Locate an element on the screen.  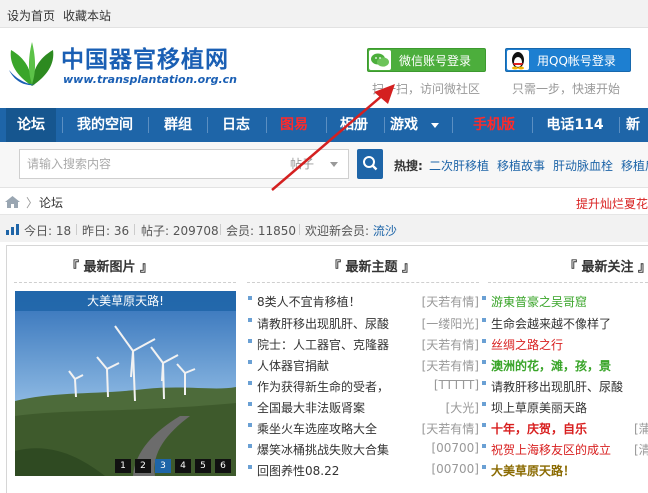
focus-row: 丝绸之路之行 is located at coordinates (565, 343).